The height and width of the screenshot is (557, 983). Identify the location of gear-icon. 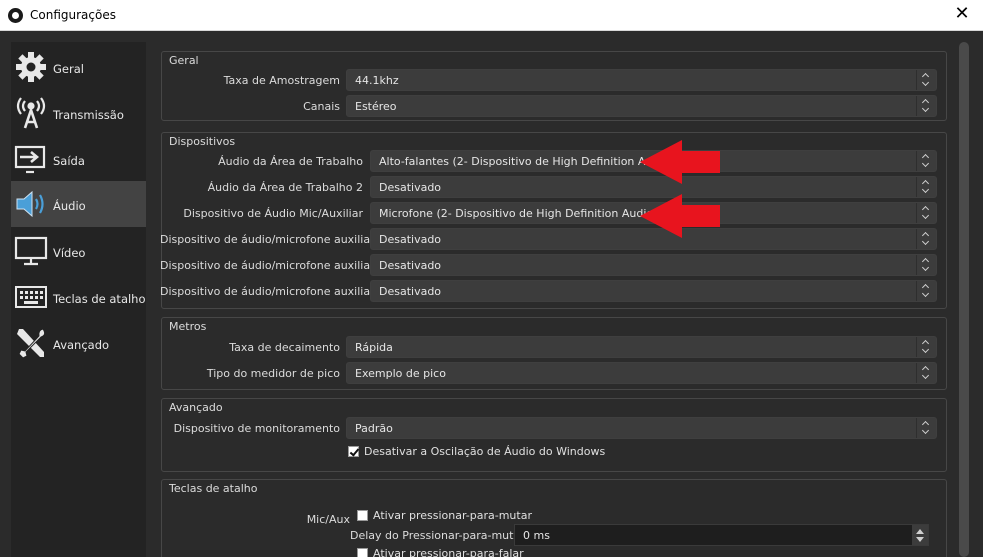
(31, 67).